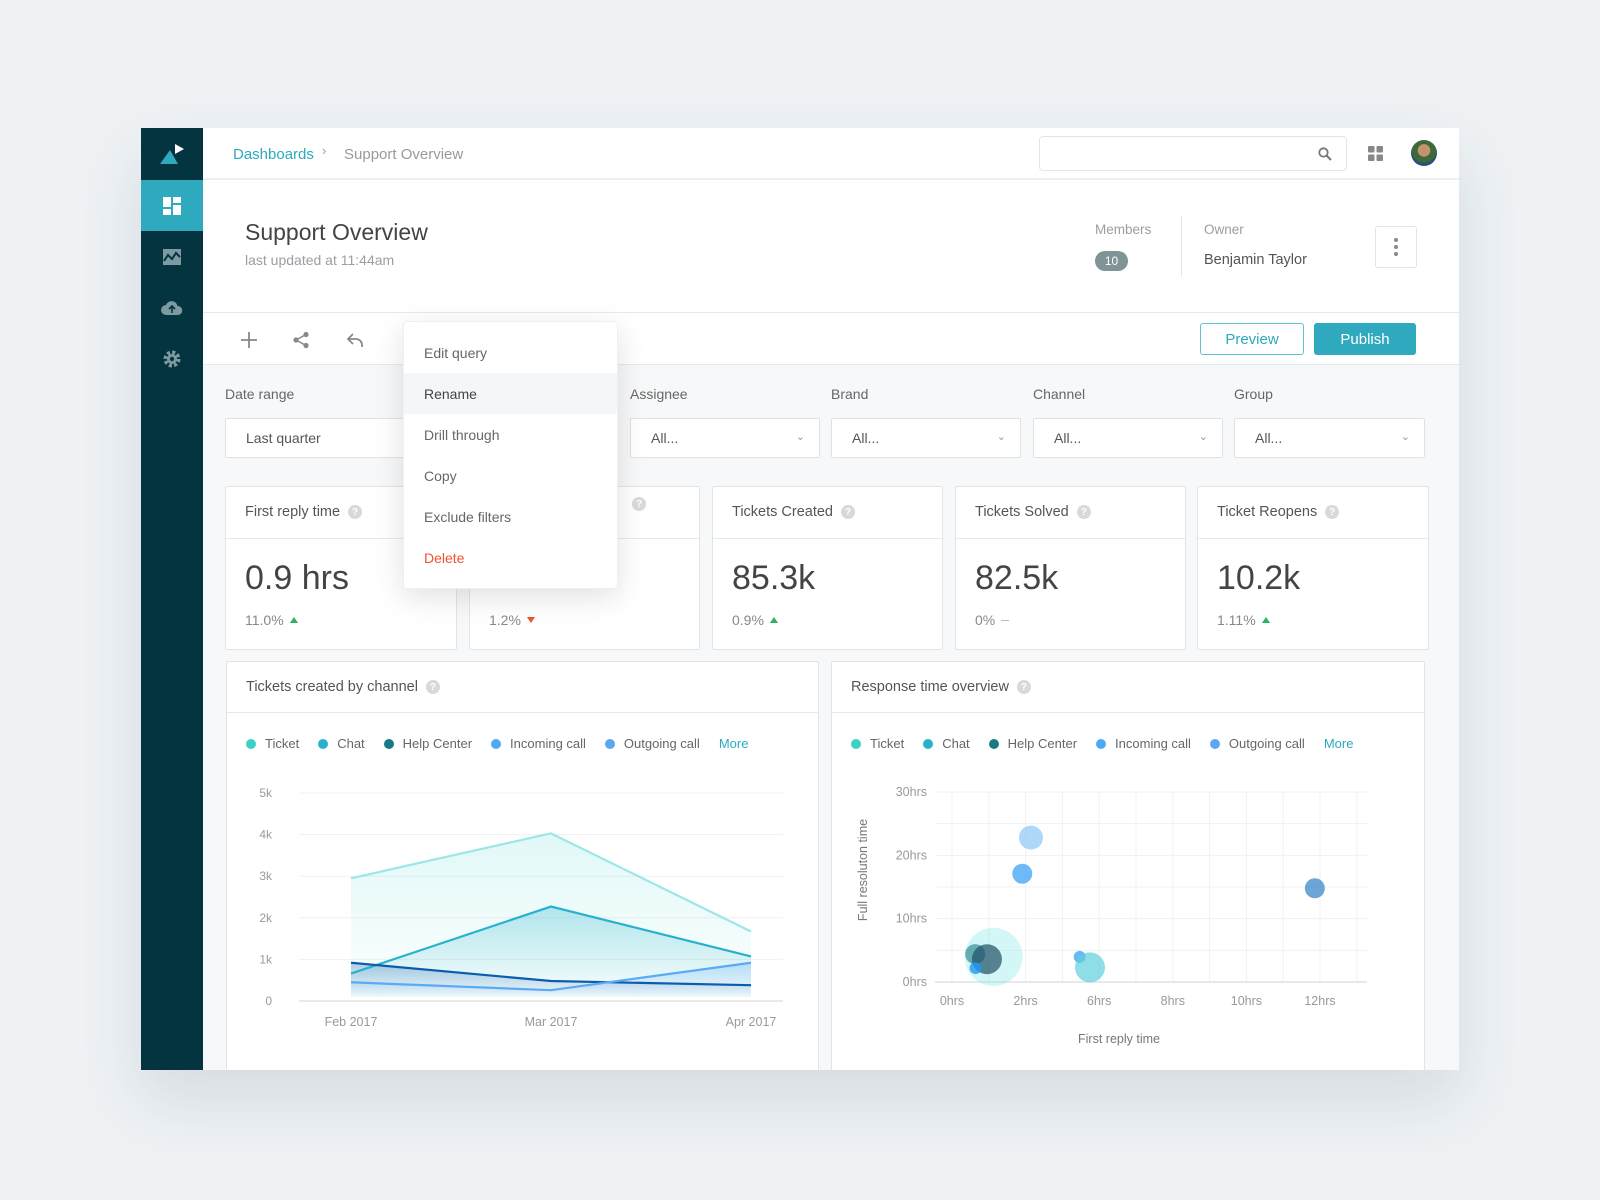 The image size is (1600, 1200). Describe the element at coordinates (266, 835) in the screenshot. I see `y-tick-label: 4k` at that location.